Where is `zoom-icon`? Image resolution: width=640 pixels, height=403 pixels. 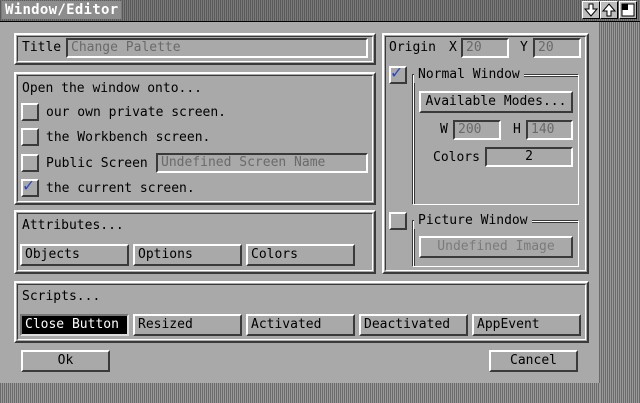
zoom-icon is located at coordinates (628, 10).